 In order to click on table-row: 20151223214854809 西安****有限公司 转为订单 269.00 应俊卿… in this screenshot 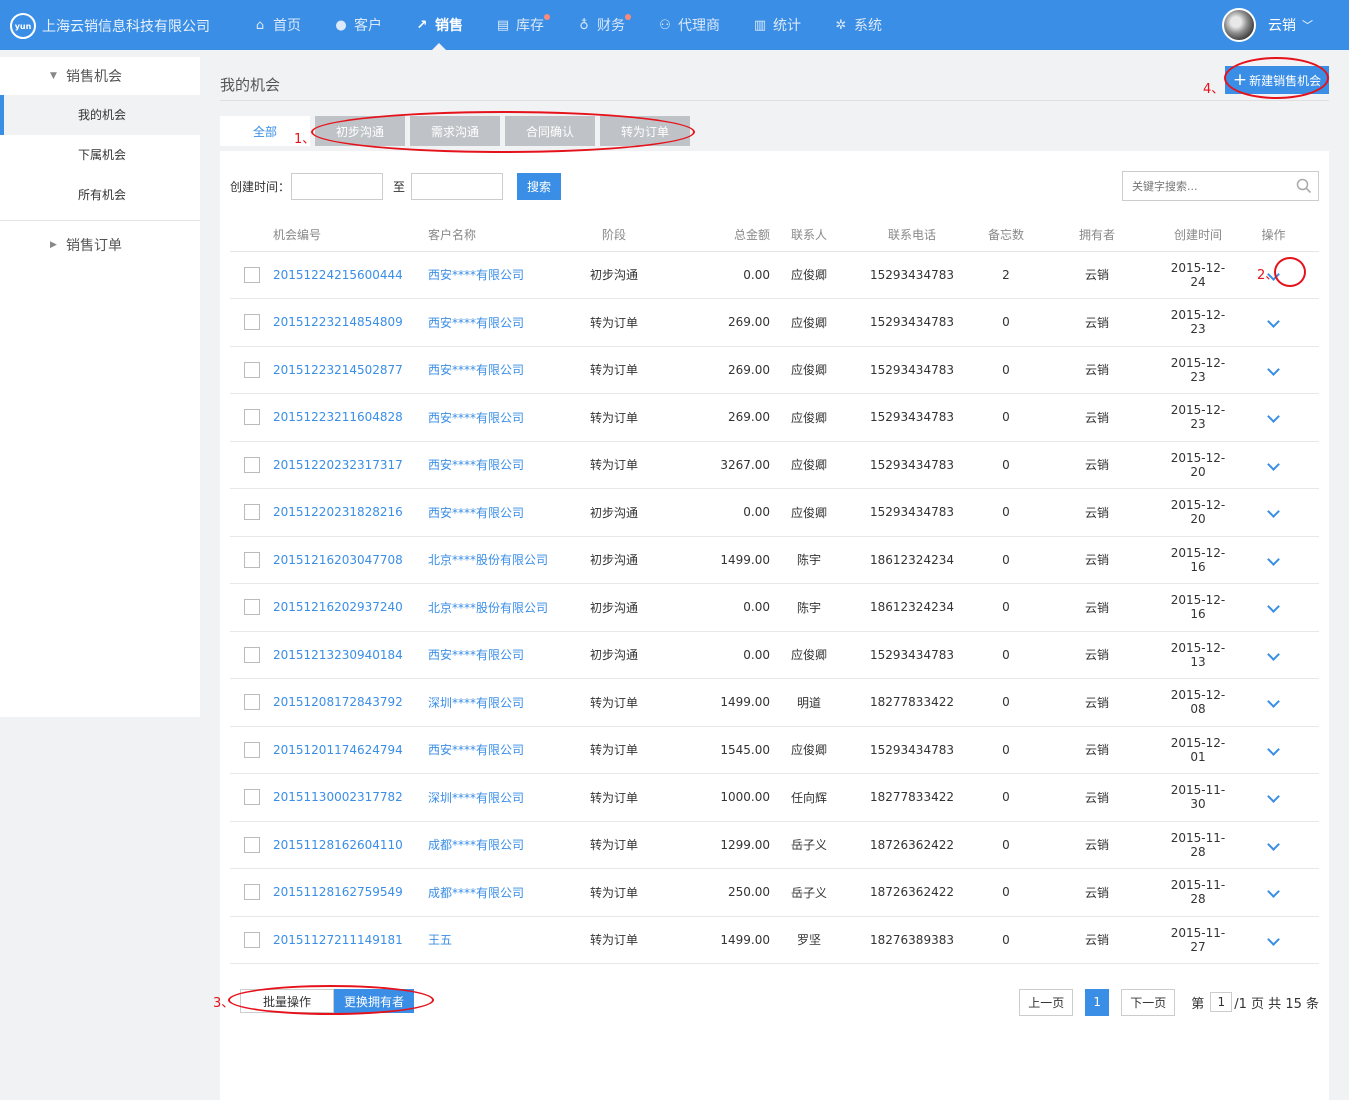, I will do `click(774, 322)`.